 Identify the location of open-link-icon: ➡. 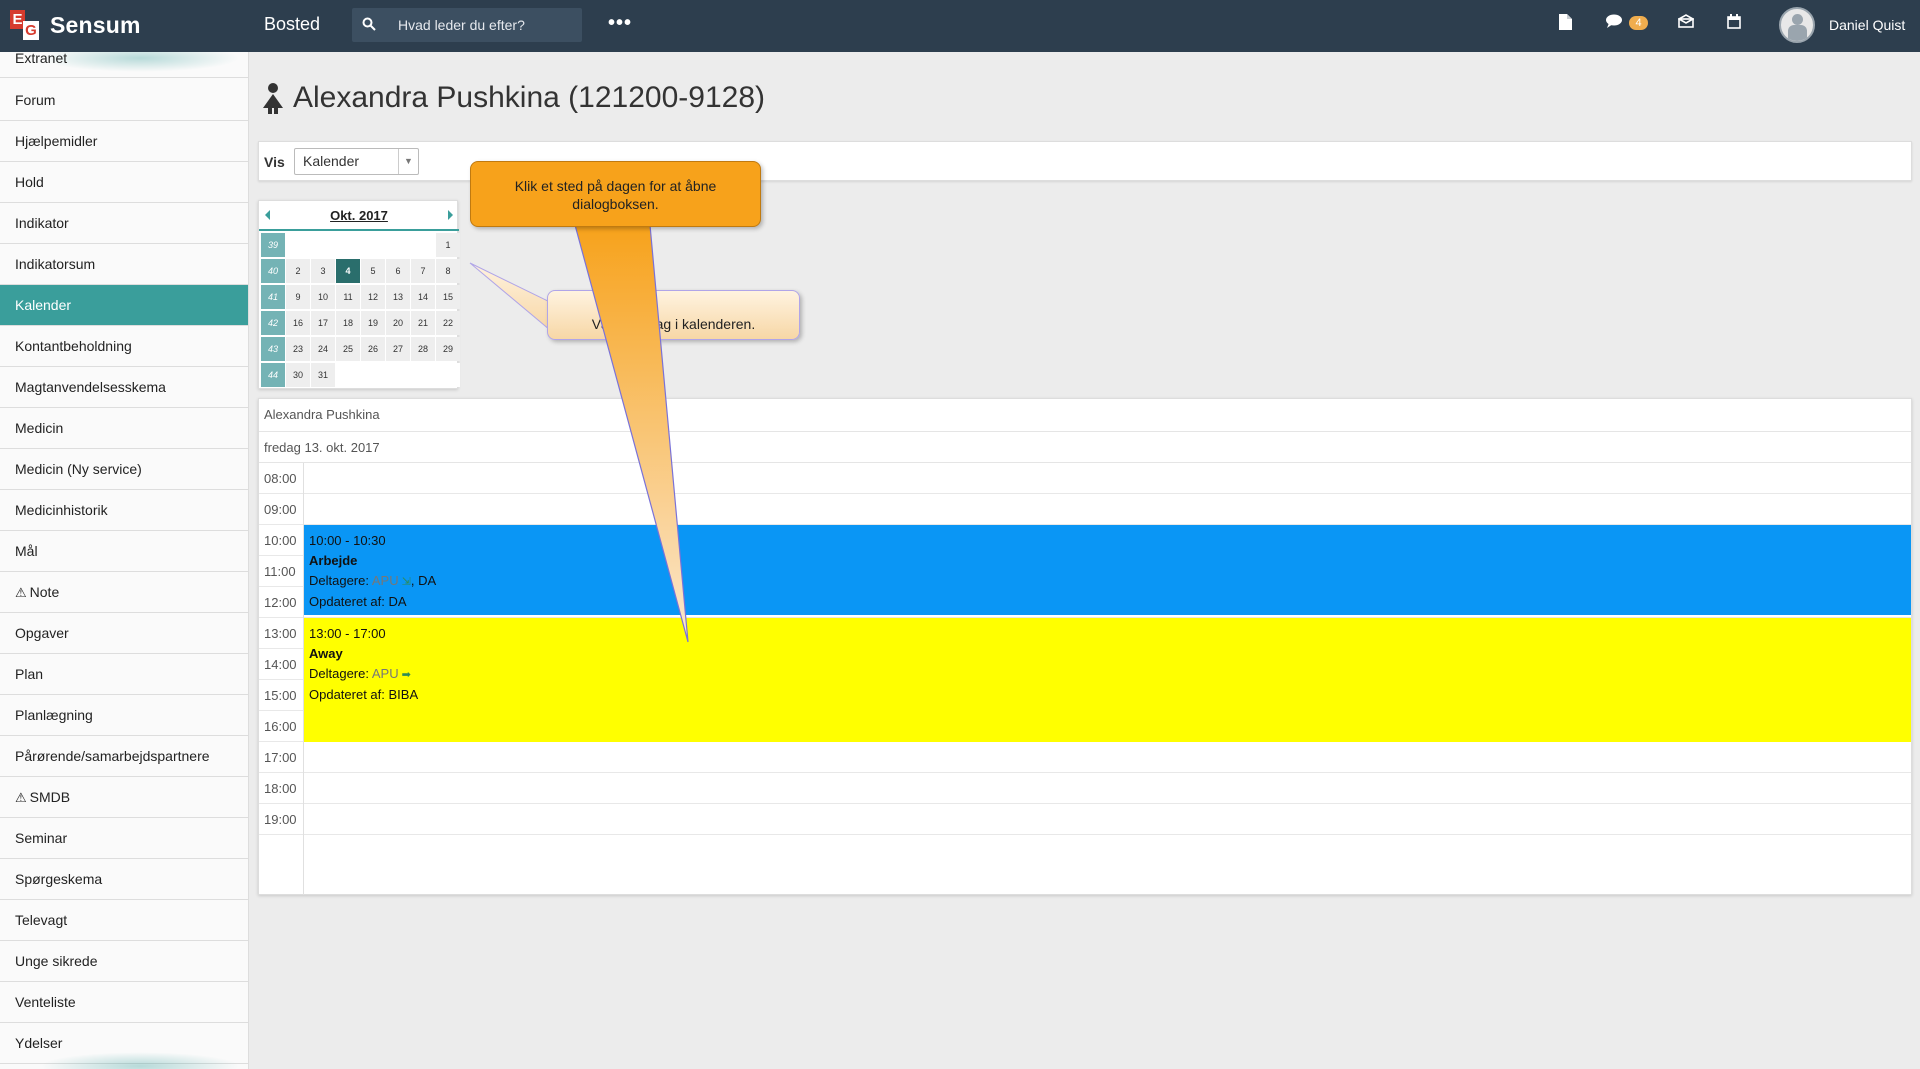
(406, 675).